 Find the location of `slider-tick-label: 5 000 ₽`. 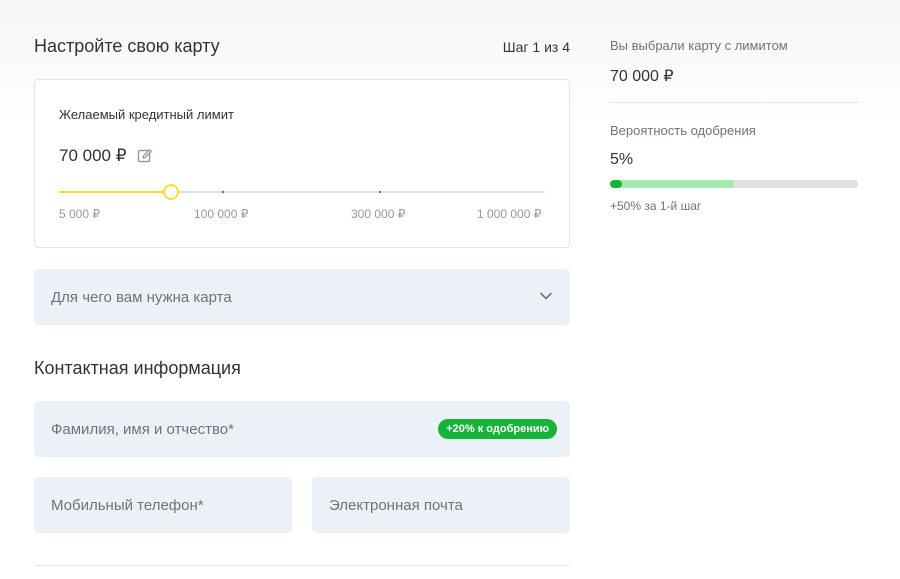

slider-tick-label: 5 000 ₽ is located at coordinates (79, 214).